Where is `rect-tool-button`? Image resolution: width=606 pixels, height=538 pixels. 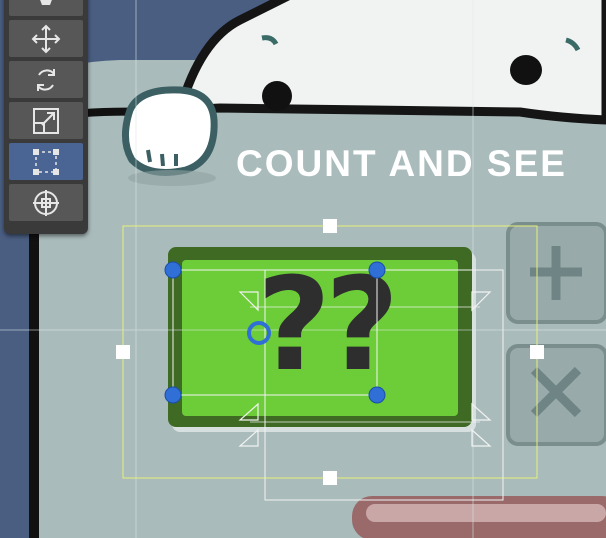
rect-tool-button is located at coordinates (46, 161).